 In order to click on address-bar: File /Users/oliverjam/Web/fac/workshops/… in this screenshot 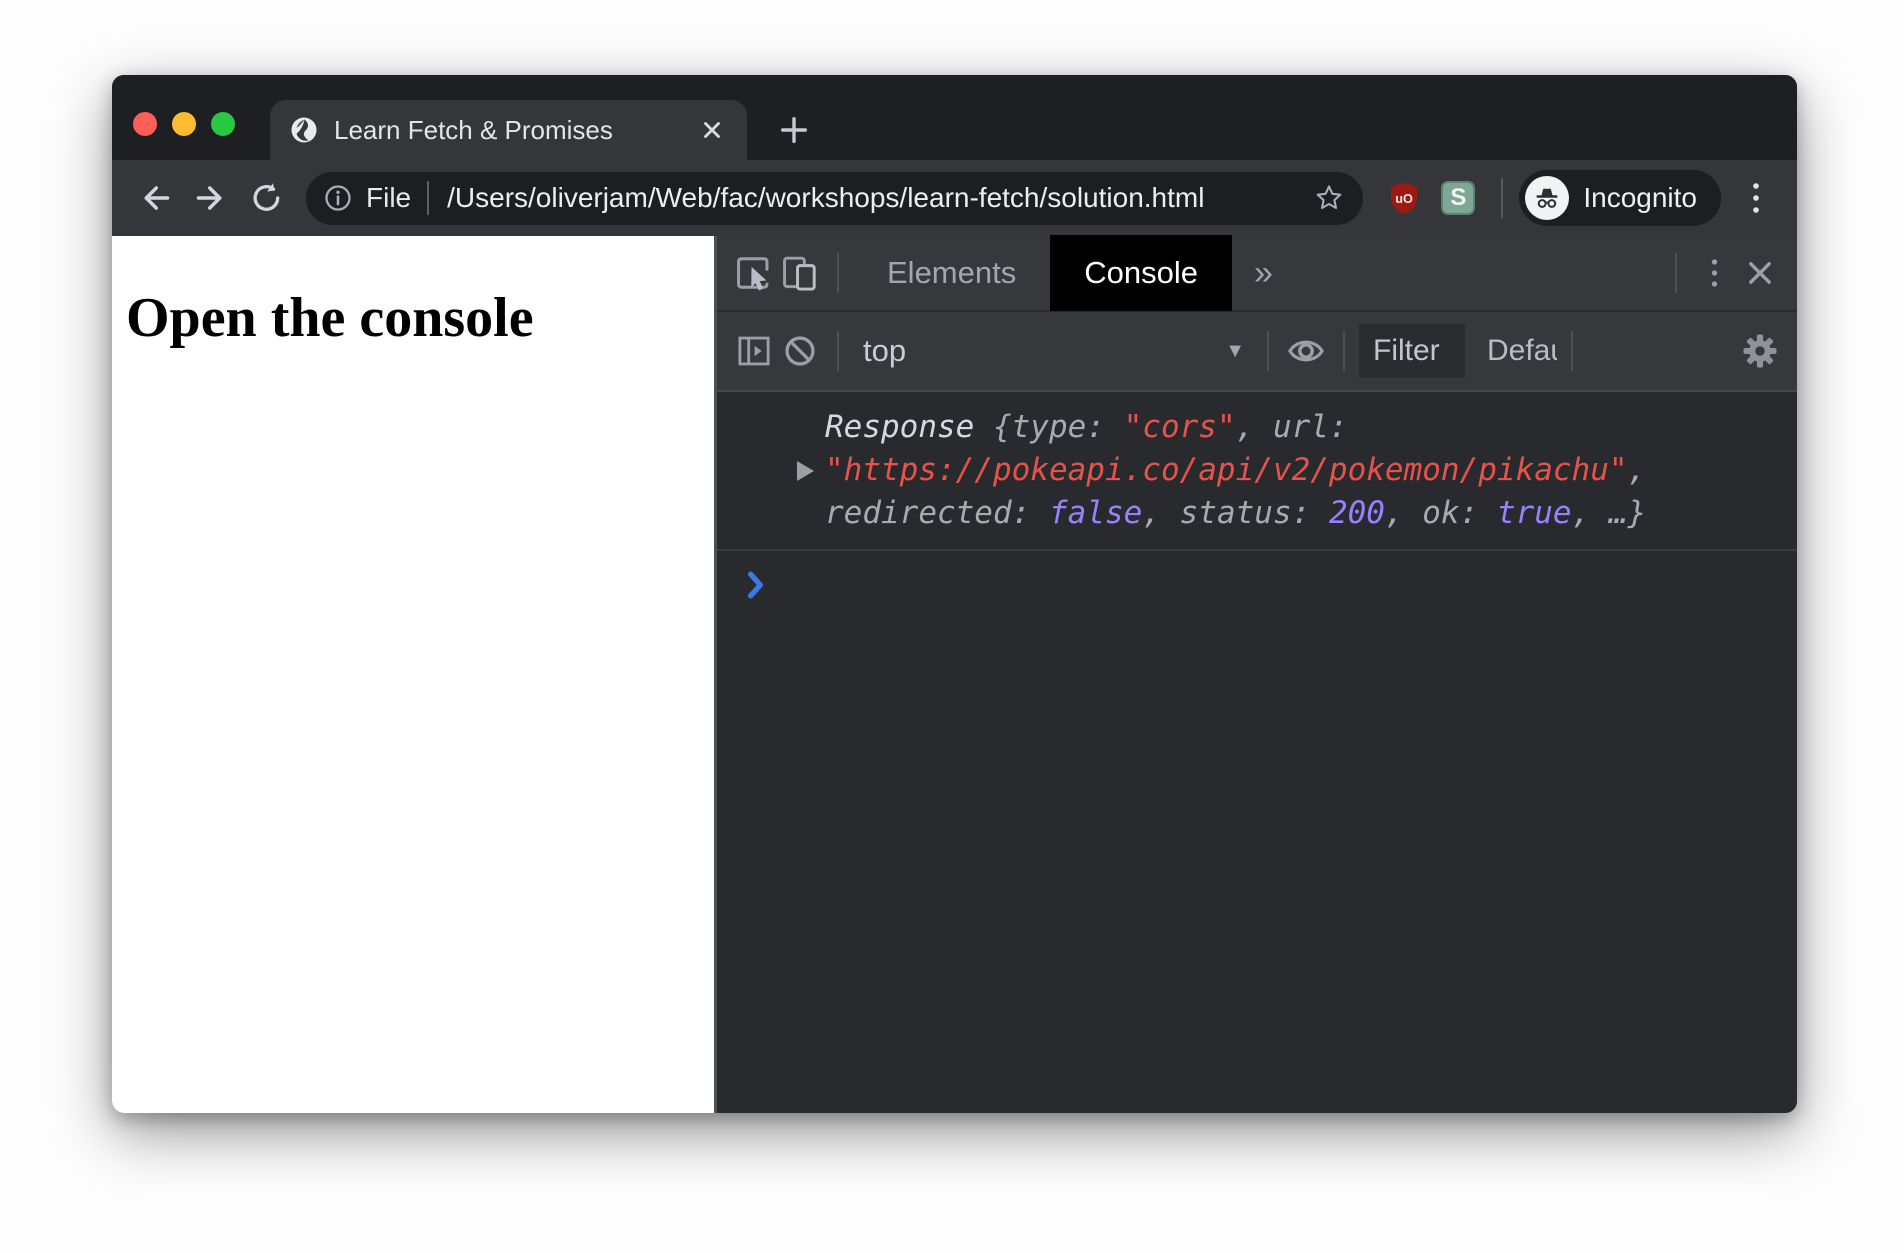, I will do `click(835, 198)`.